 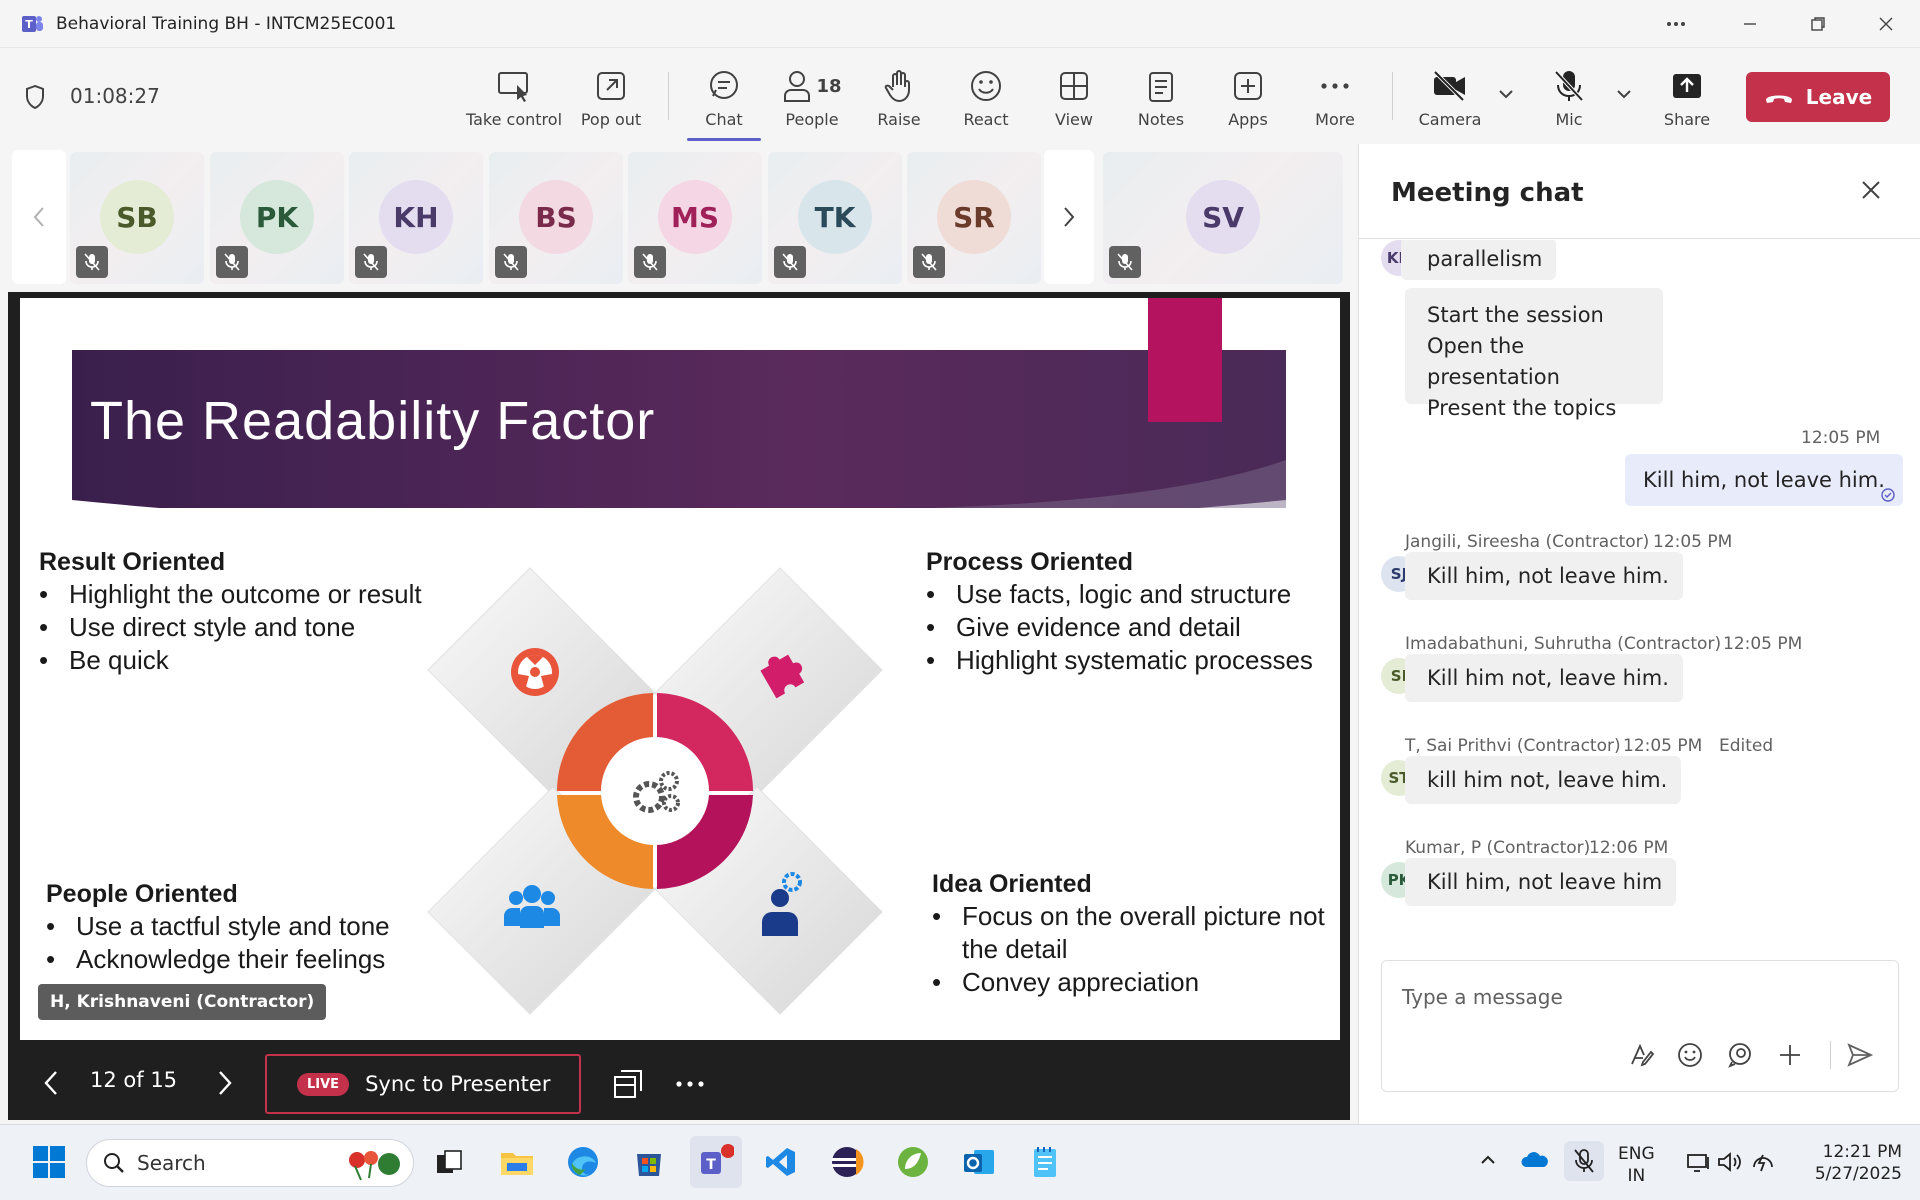 I want to click on teams-icon: T, so click(x=717, y=1159).